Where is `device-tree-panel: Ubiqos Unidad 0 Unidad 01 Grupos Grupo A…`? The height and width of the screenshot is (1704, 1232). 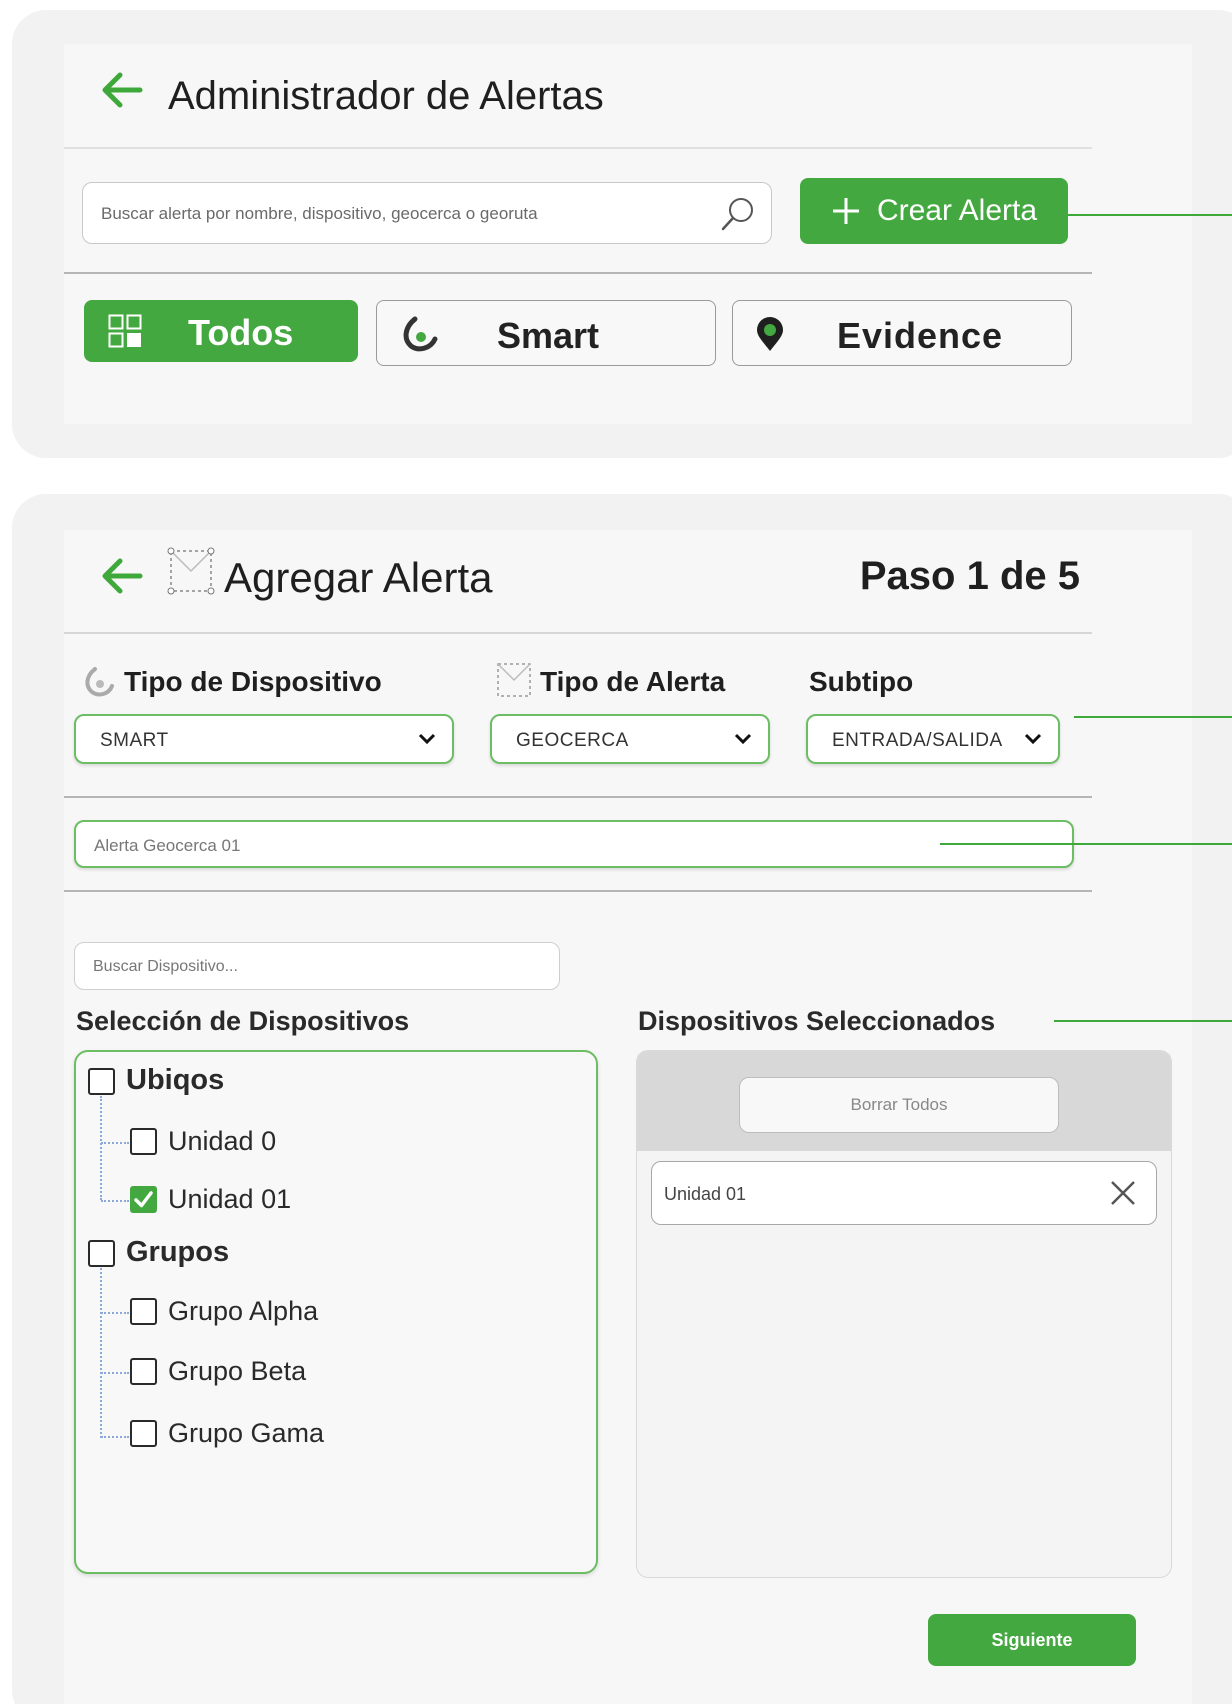
device-tree-panel: Ubiqos Unidad 0 Unidad 01 Grupos Grupo A… is located at coordinates (336, 1312).